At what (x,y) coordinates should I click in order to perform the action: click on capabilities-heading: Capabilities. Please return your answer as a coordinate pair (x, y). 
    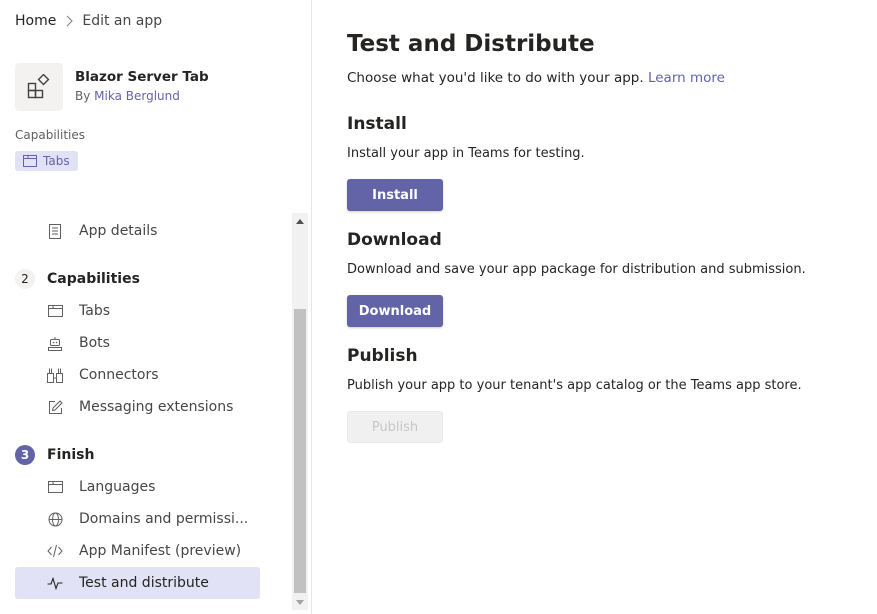
    Looking at the image, I should click on (50, 135).